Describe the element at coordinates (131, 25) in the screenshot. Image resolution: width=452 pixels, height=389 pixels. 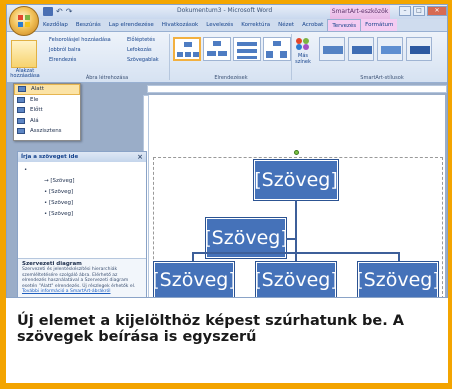
I see `tab-page-layout: Lap elrendezése` at that location.